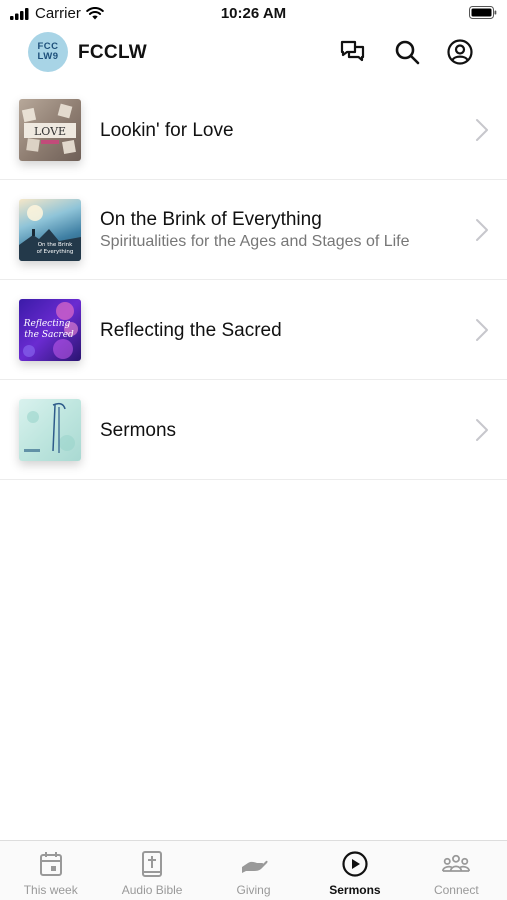 The image size is (507, 900). I want to click on series-title: Lookin' for Love, so click(167, 130).